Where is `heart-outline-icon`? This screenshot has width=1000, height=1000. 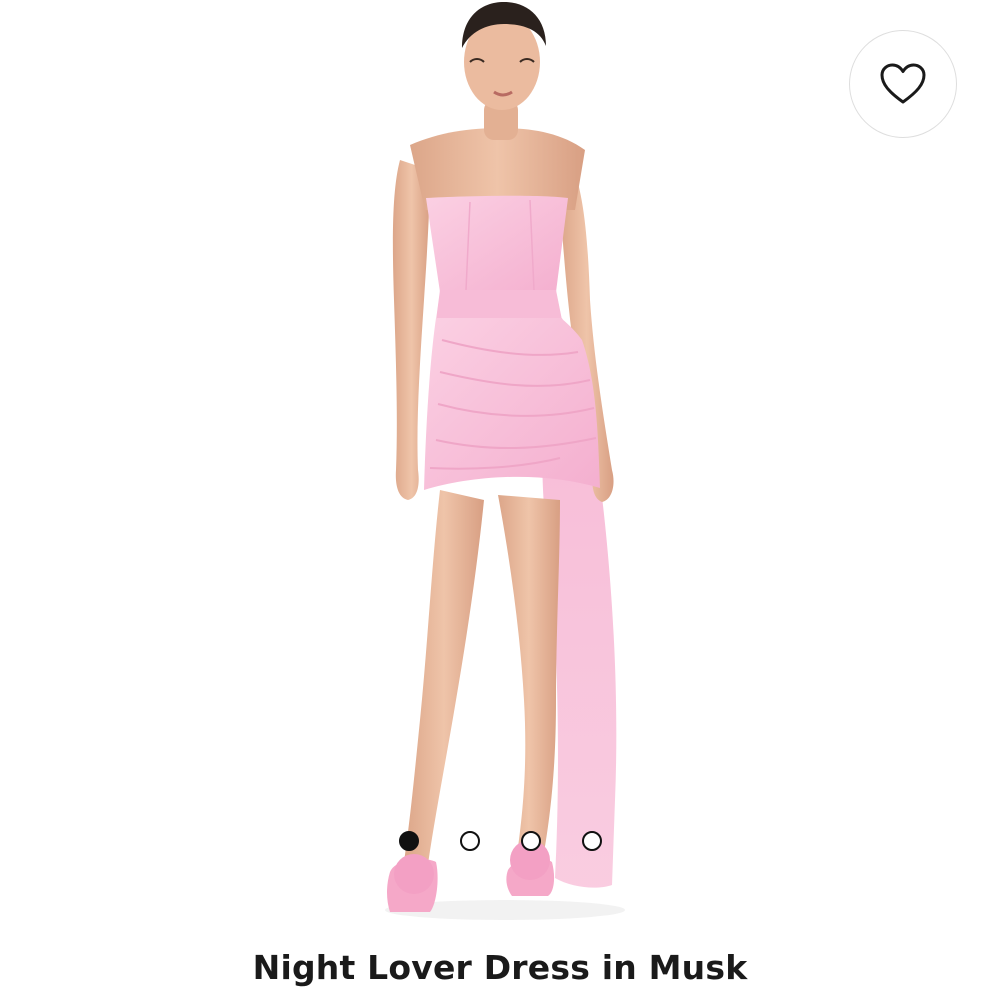 heart-outline-icon is located at coordinates (903, 83).